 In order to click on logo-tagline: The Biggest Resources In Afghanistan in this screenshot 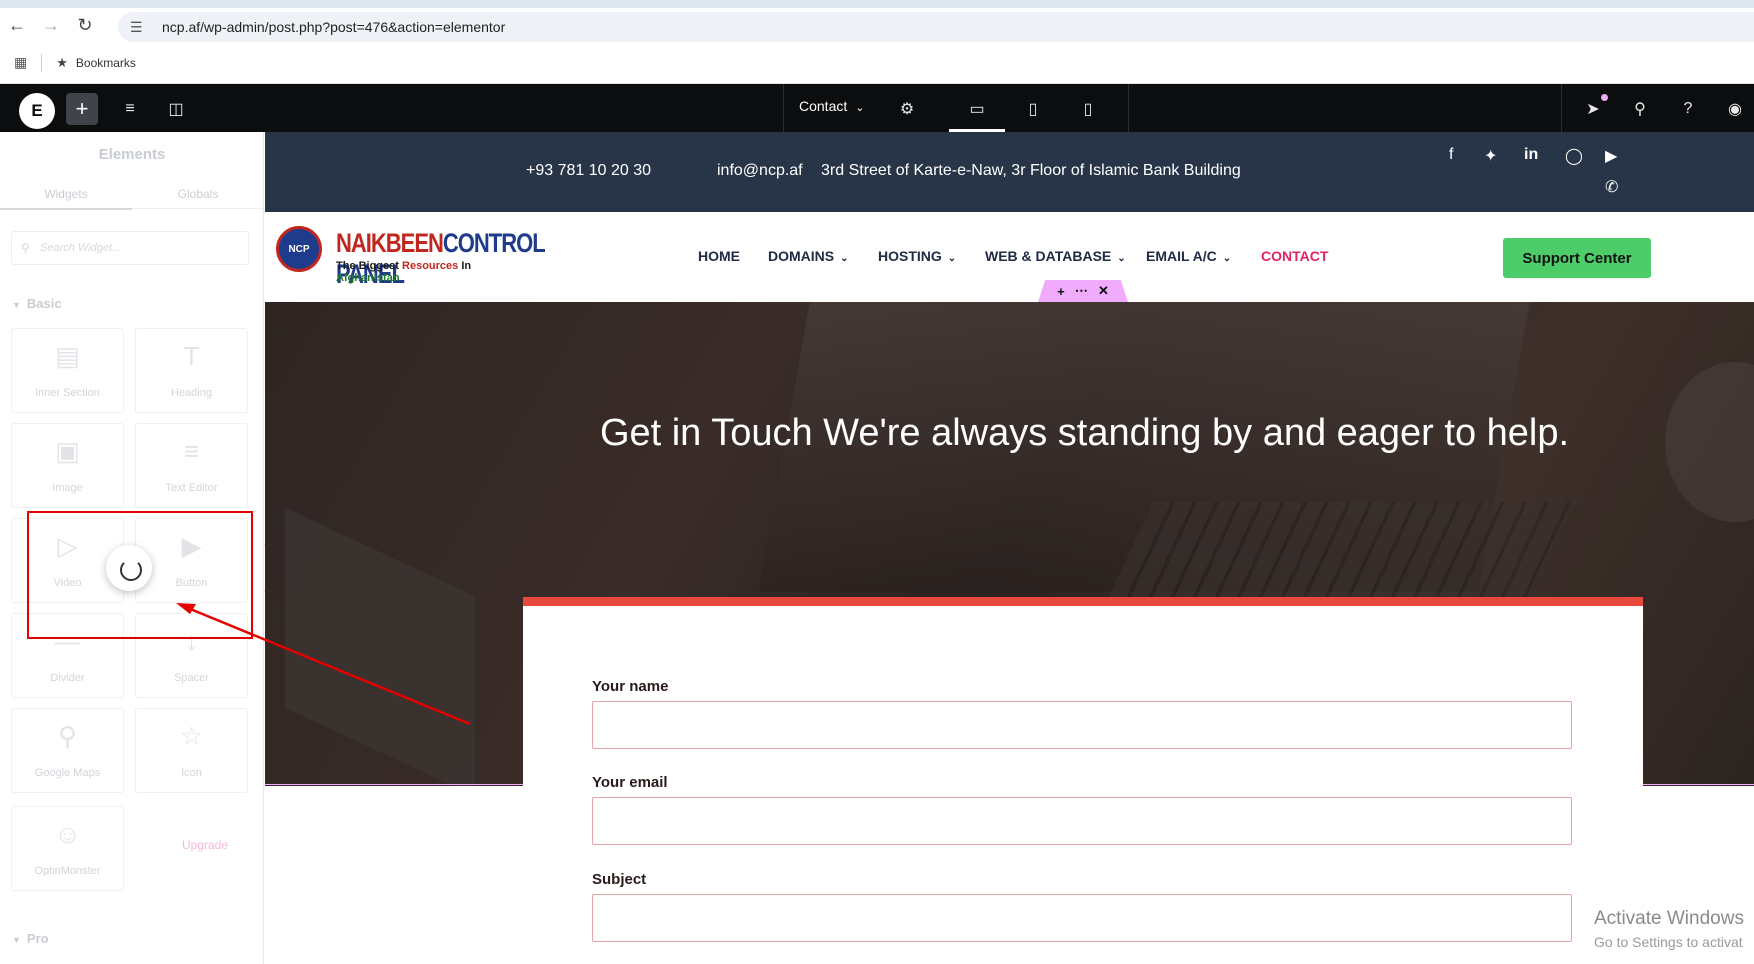, I will do `click(421, 272)`.